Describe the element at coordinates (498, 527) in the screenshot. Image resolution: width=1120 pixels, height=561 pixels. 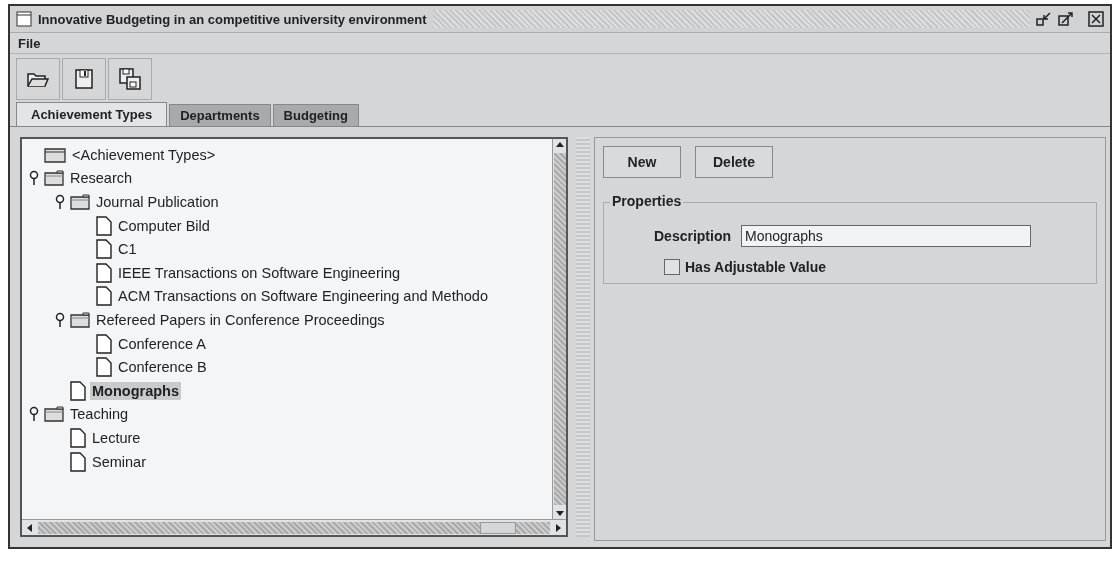
I see `scrollbar-thumb` at that location.